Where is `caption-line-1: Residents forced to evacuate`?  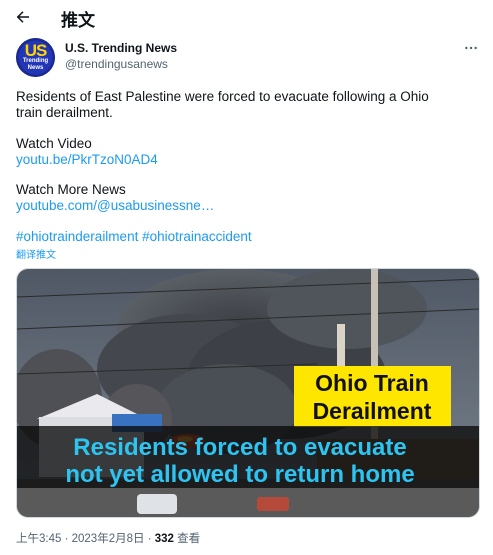 caption-line-1: Residents forced to evacuate is located at coordinates (239, 447).